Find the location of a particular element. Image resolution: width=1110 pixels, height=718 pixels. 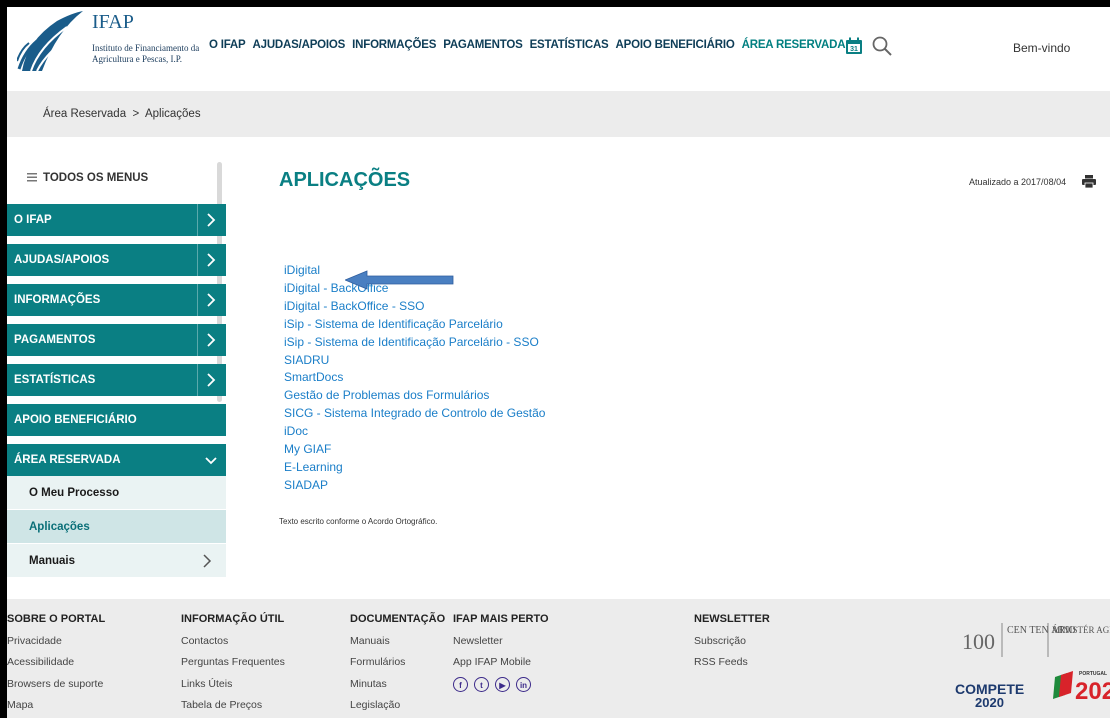

footer-link: Newsletter is located at coordinates (501, 642).